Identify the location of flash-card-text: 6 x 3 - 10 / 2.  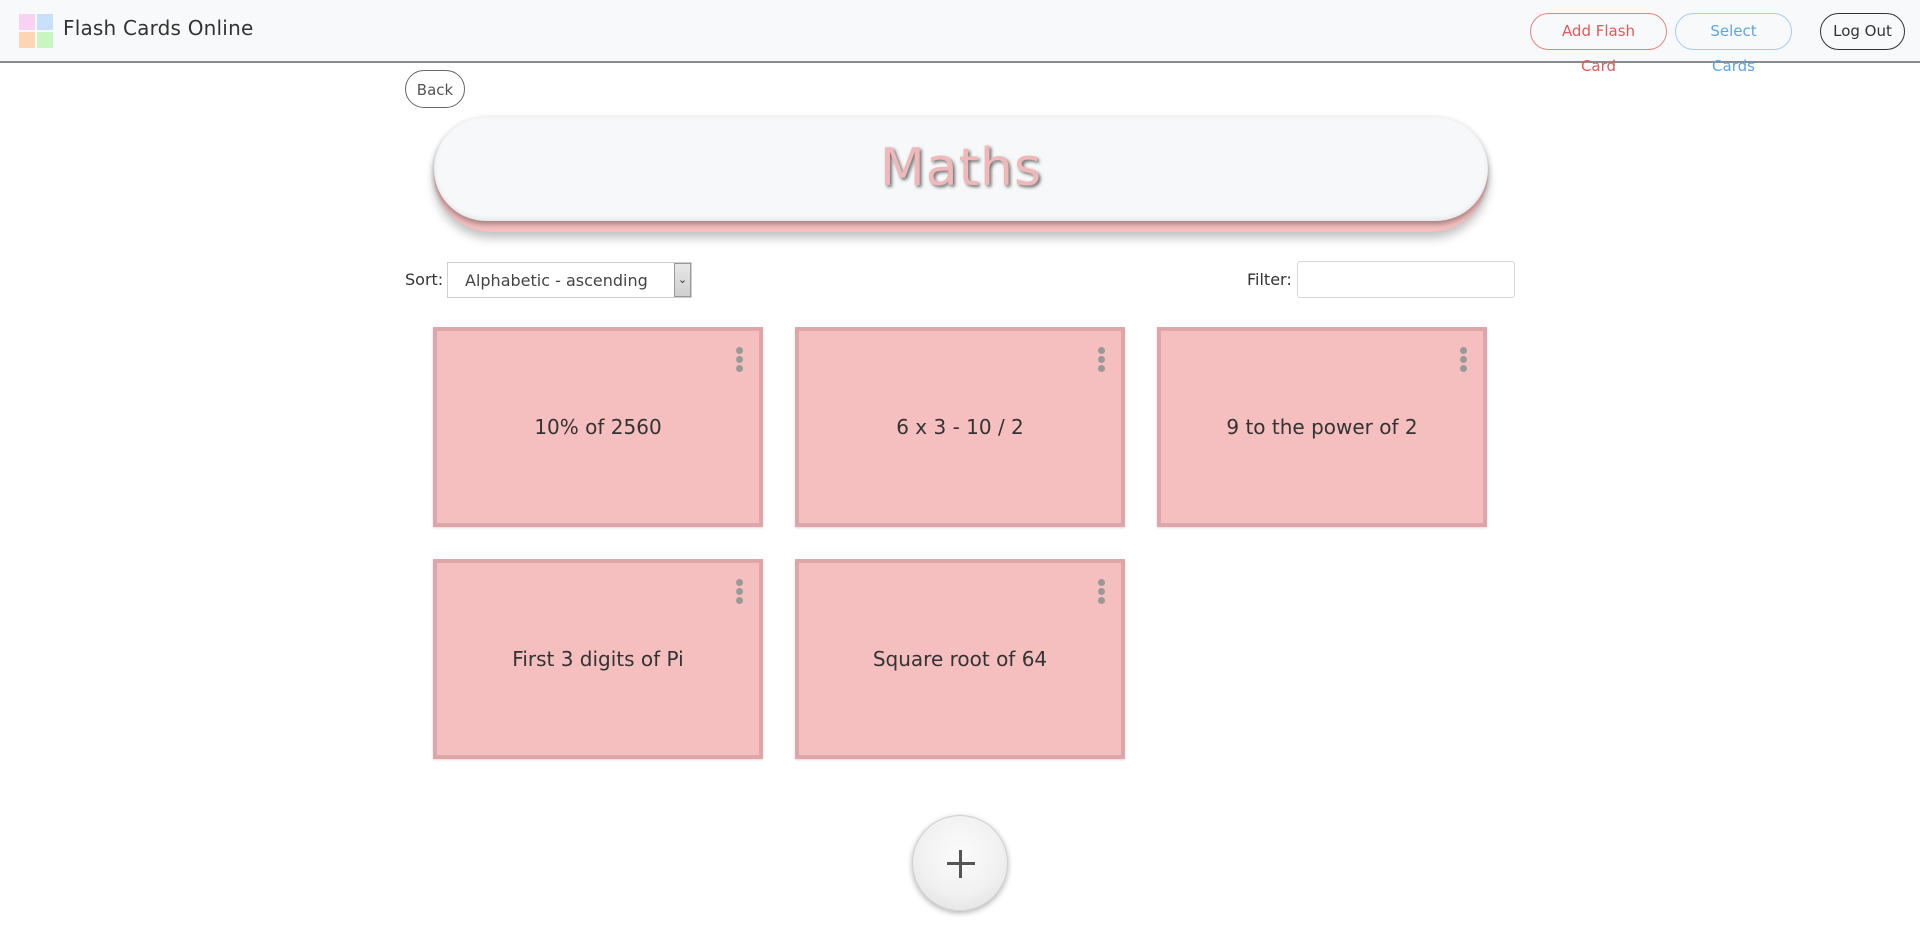
(960, 427).